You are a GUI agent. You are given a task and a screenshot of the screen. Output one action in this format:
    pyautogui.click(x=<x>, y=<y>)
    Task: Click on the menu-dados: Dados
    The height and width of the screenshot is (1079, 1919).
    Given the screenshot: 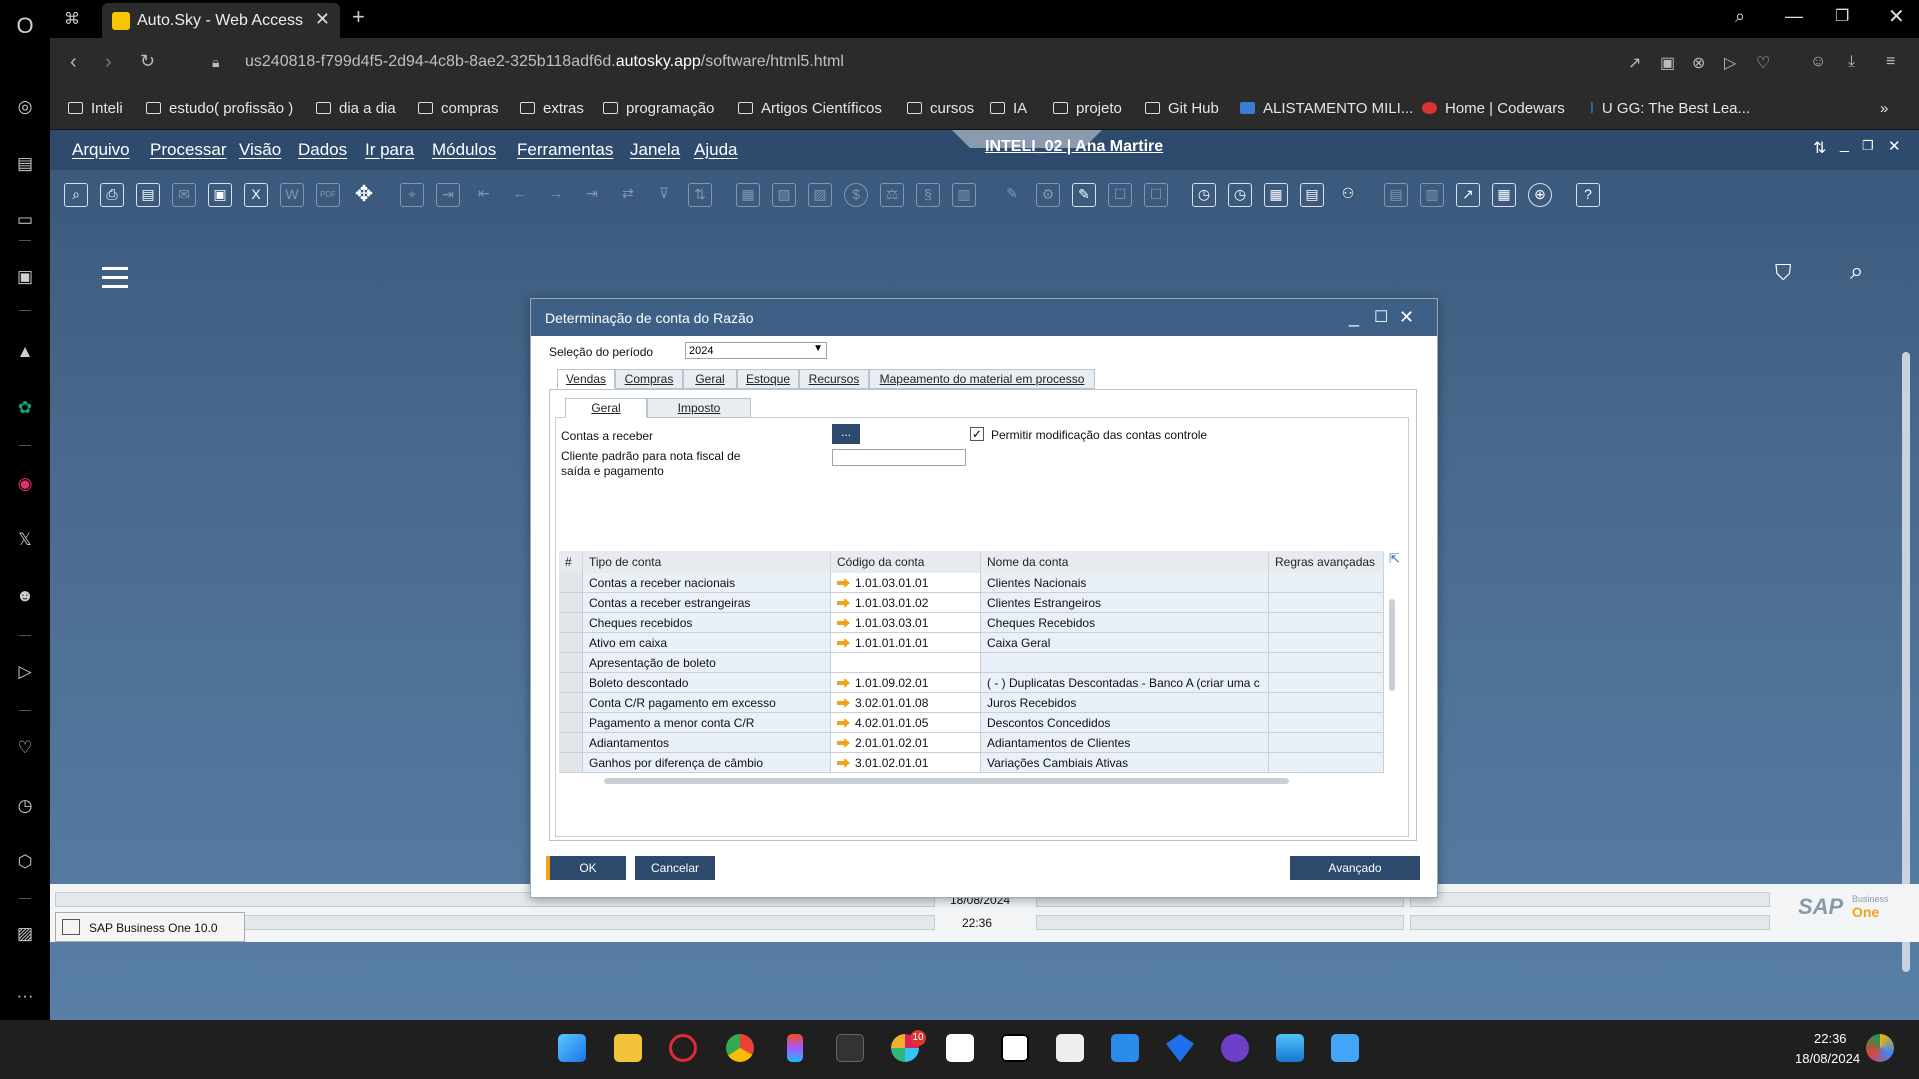 What is the action you would take?
    pyautogui.click(x=322, y=150)
    